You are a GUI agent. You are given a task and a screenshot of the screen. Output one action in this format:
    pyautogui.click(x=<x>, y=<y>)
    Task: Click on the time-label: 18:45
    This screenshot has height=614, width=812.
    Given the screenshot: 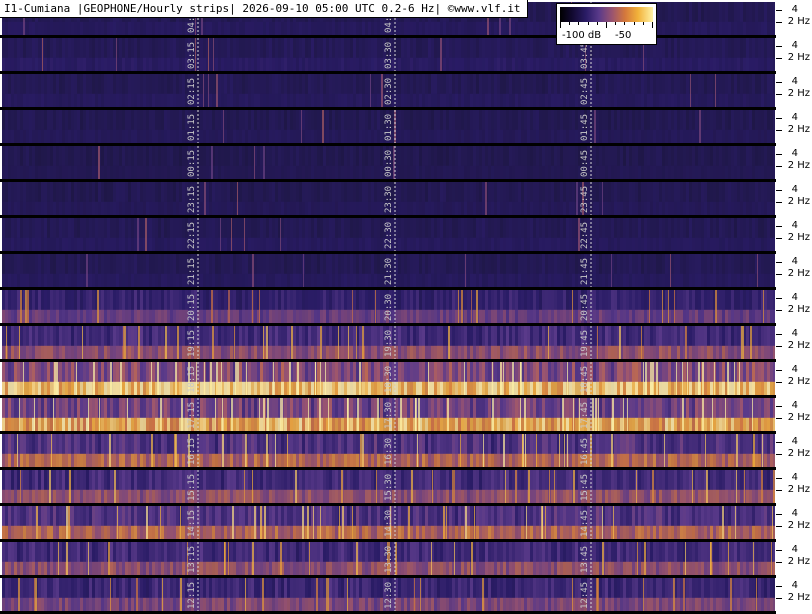 What is the action you would take?
    pyautogui.click(x=585, y=379)
    